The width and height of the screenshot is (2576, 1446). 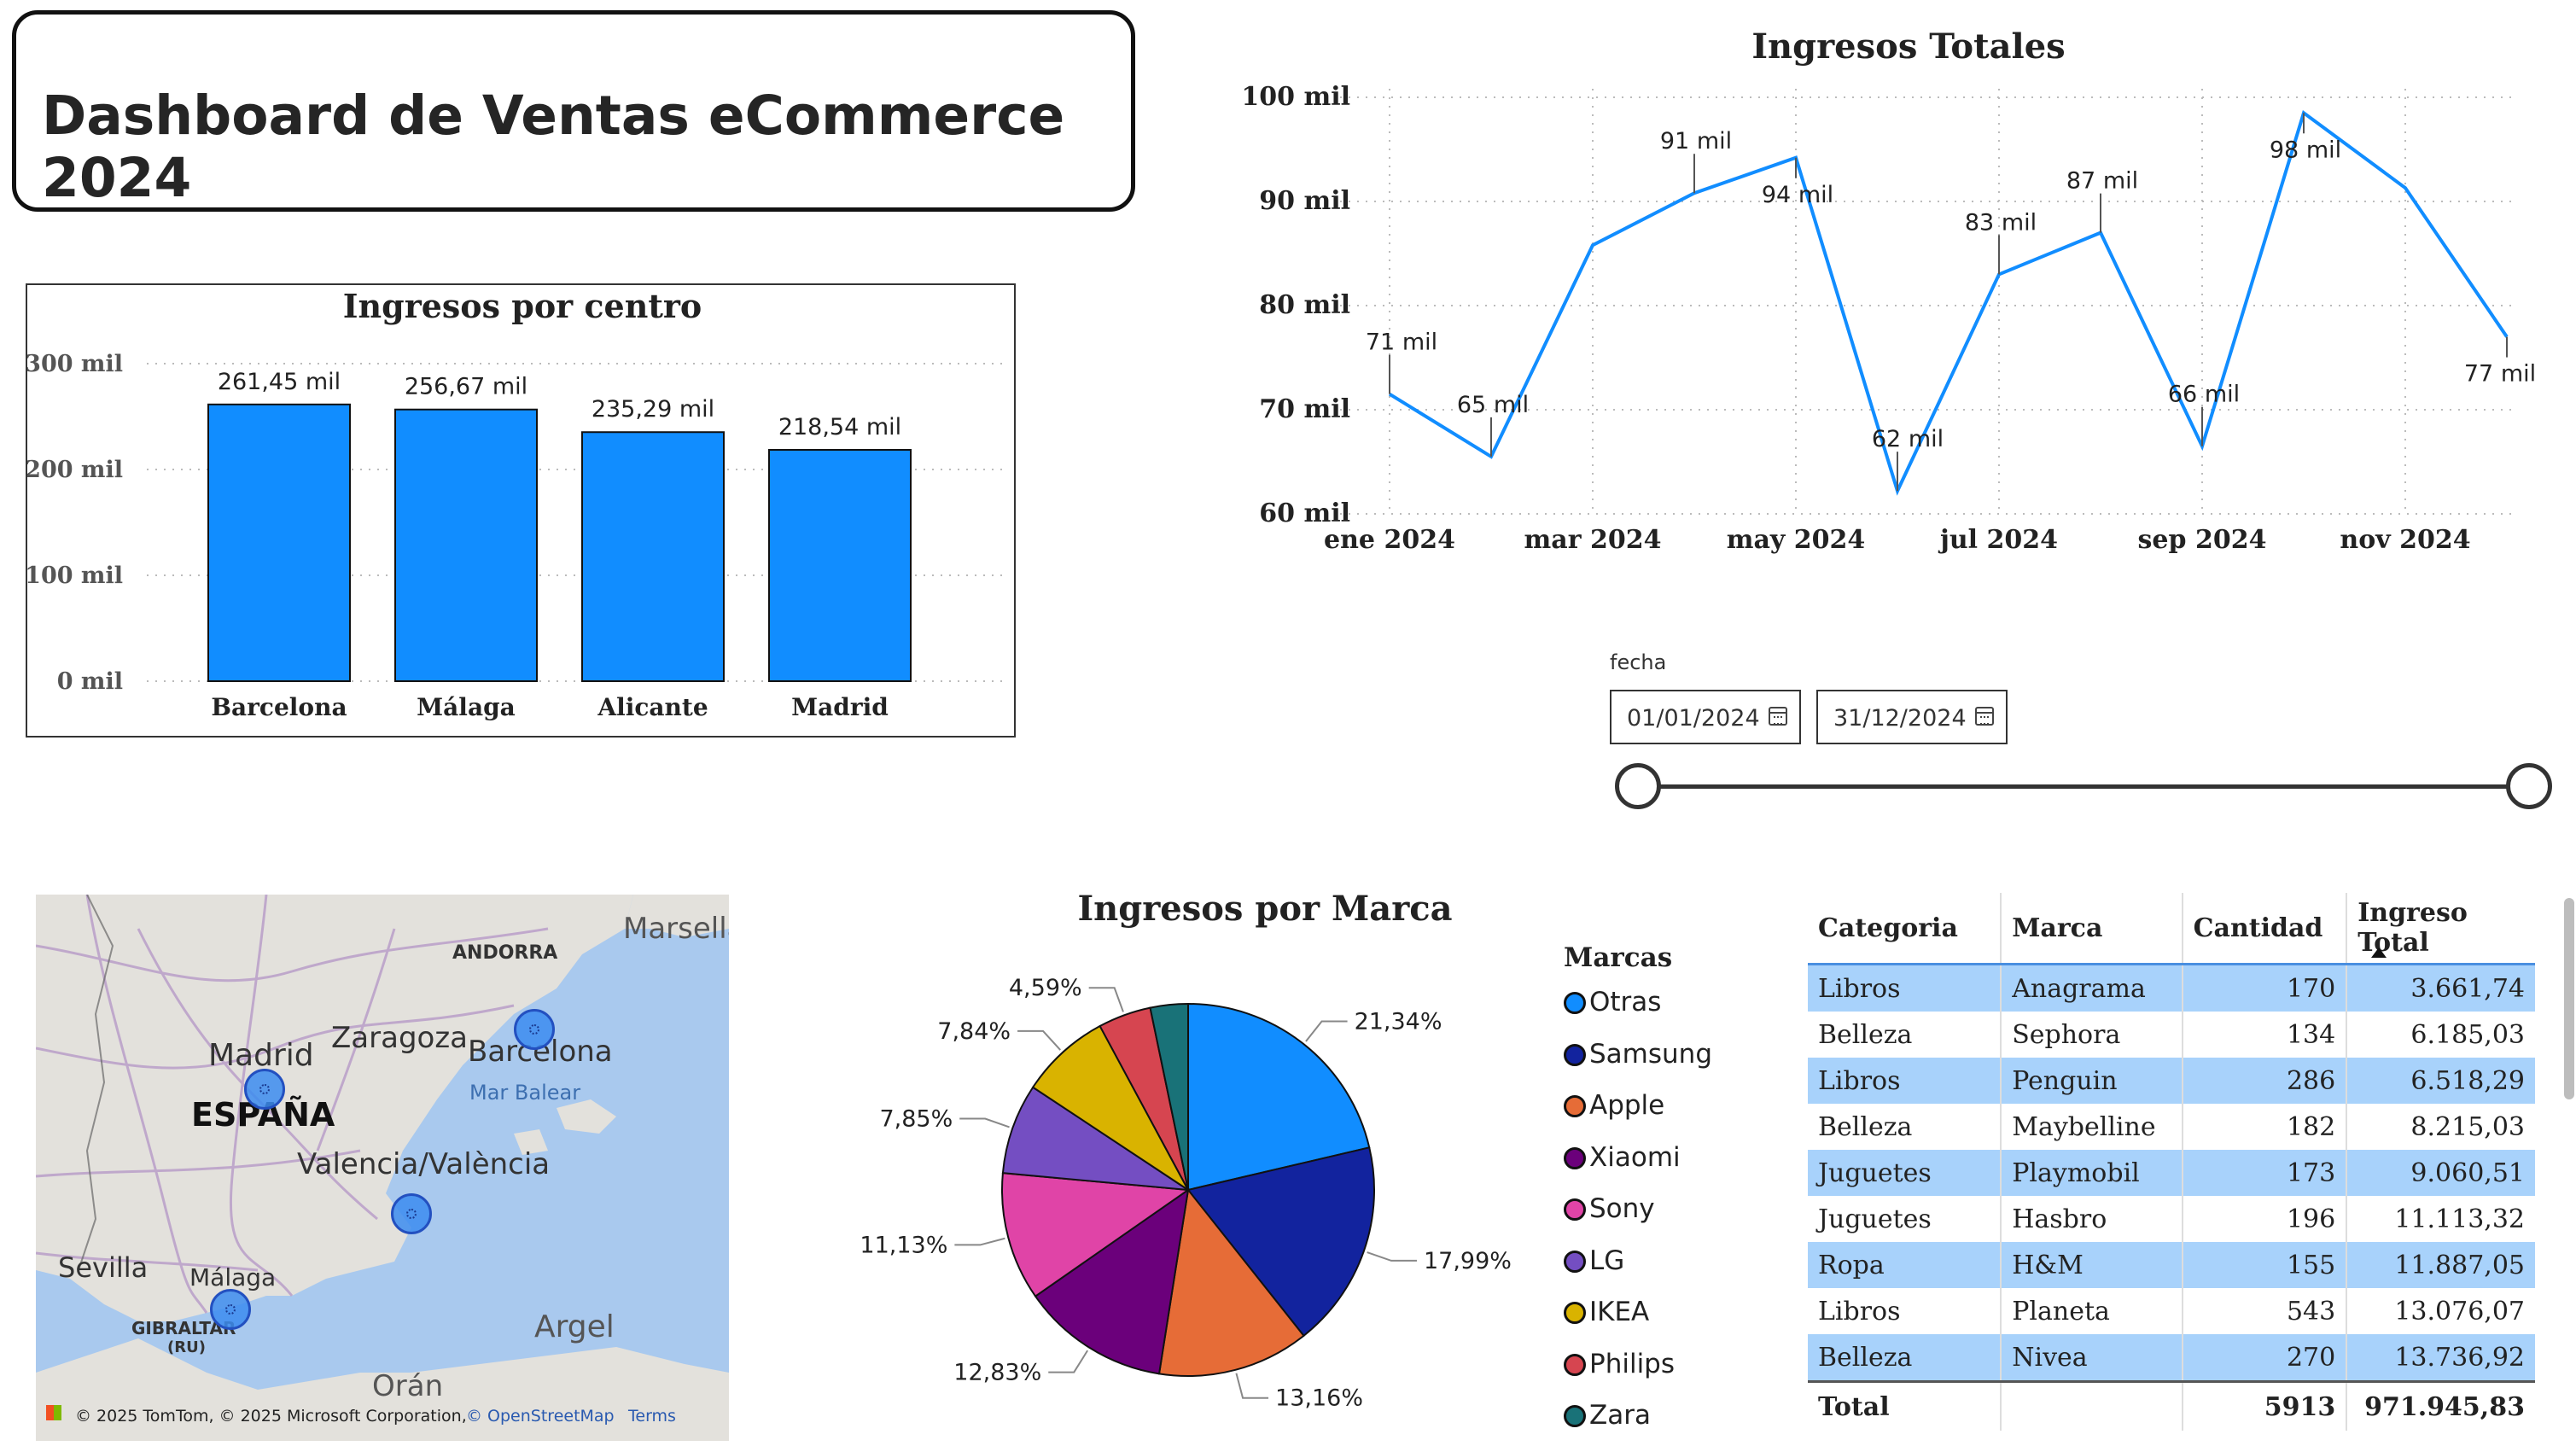 What do you see at coordinates (2265, 1358) in the screenshot?
I see `table-cell: 270` at bounding box center [2265, 1358].